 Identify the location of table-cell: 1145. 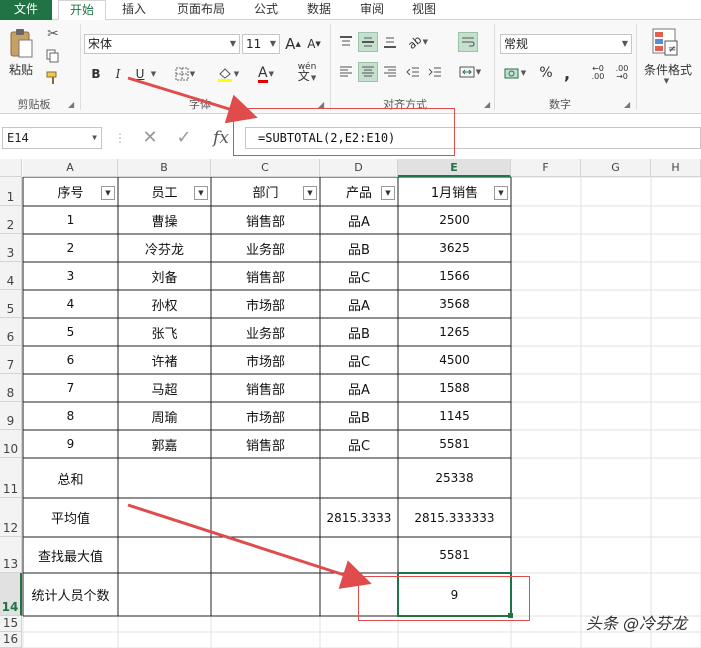
(454, 416).